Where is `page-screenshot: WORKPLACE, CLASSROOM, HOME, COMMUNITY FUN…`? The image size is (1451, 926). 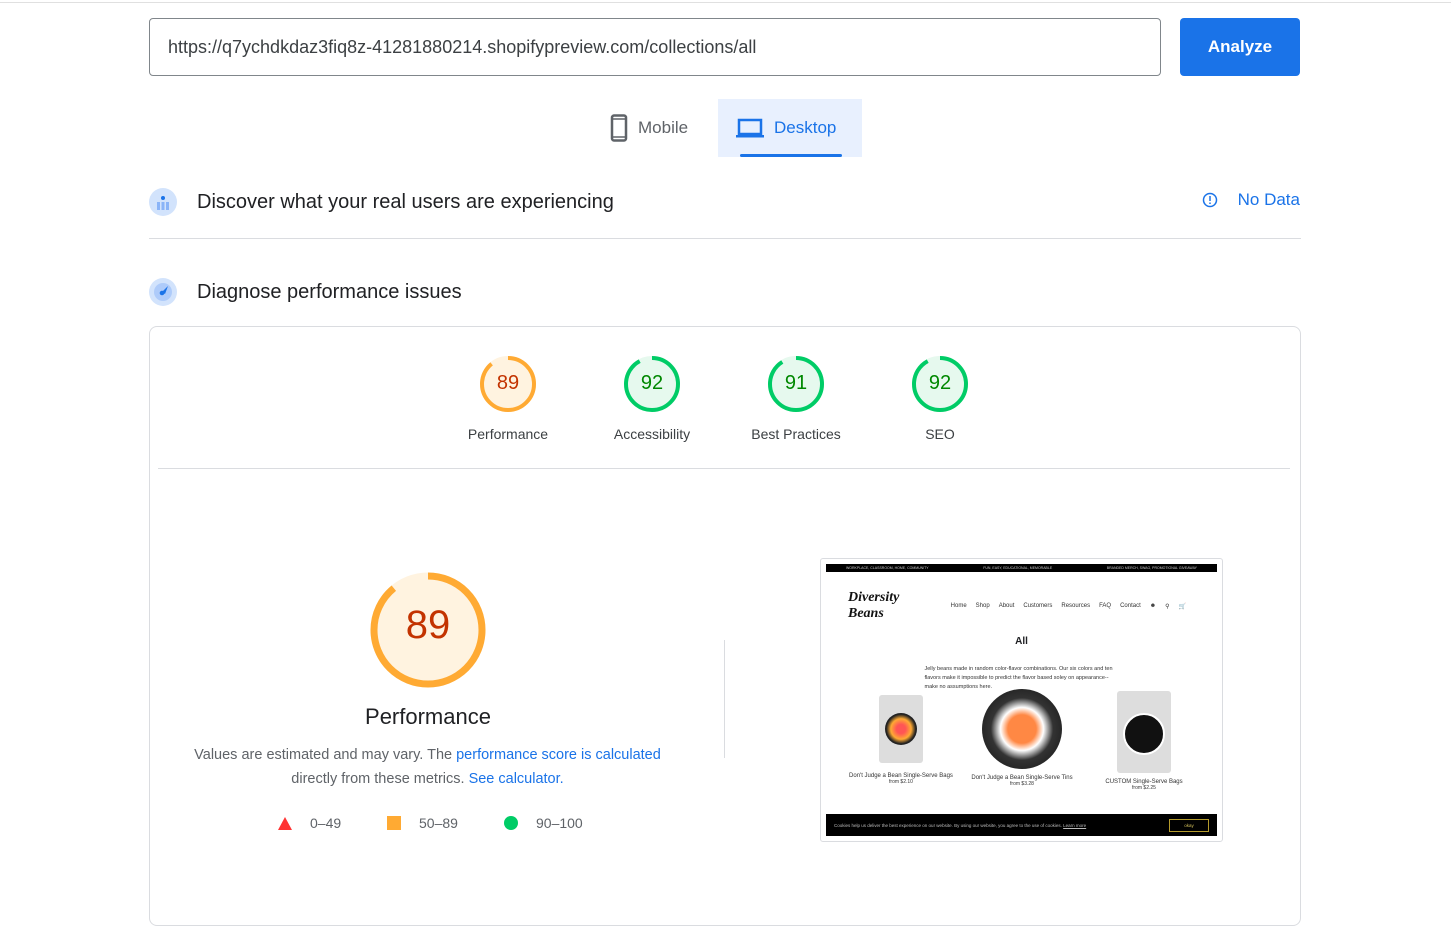
page-screenshot: WORKPLACE, CLASSROOM, HOME, COMMUNITY FUN… is located at coordinates (1021, 700).